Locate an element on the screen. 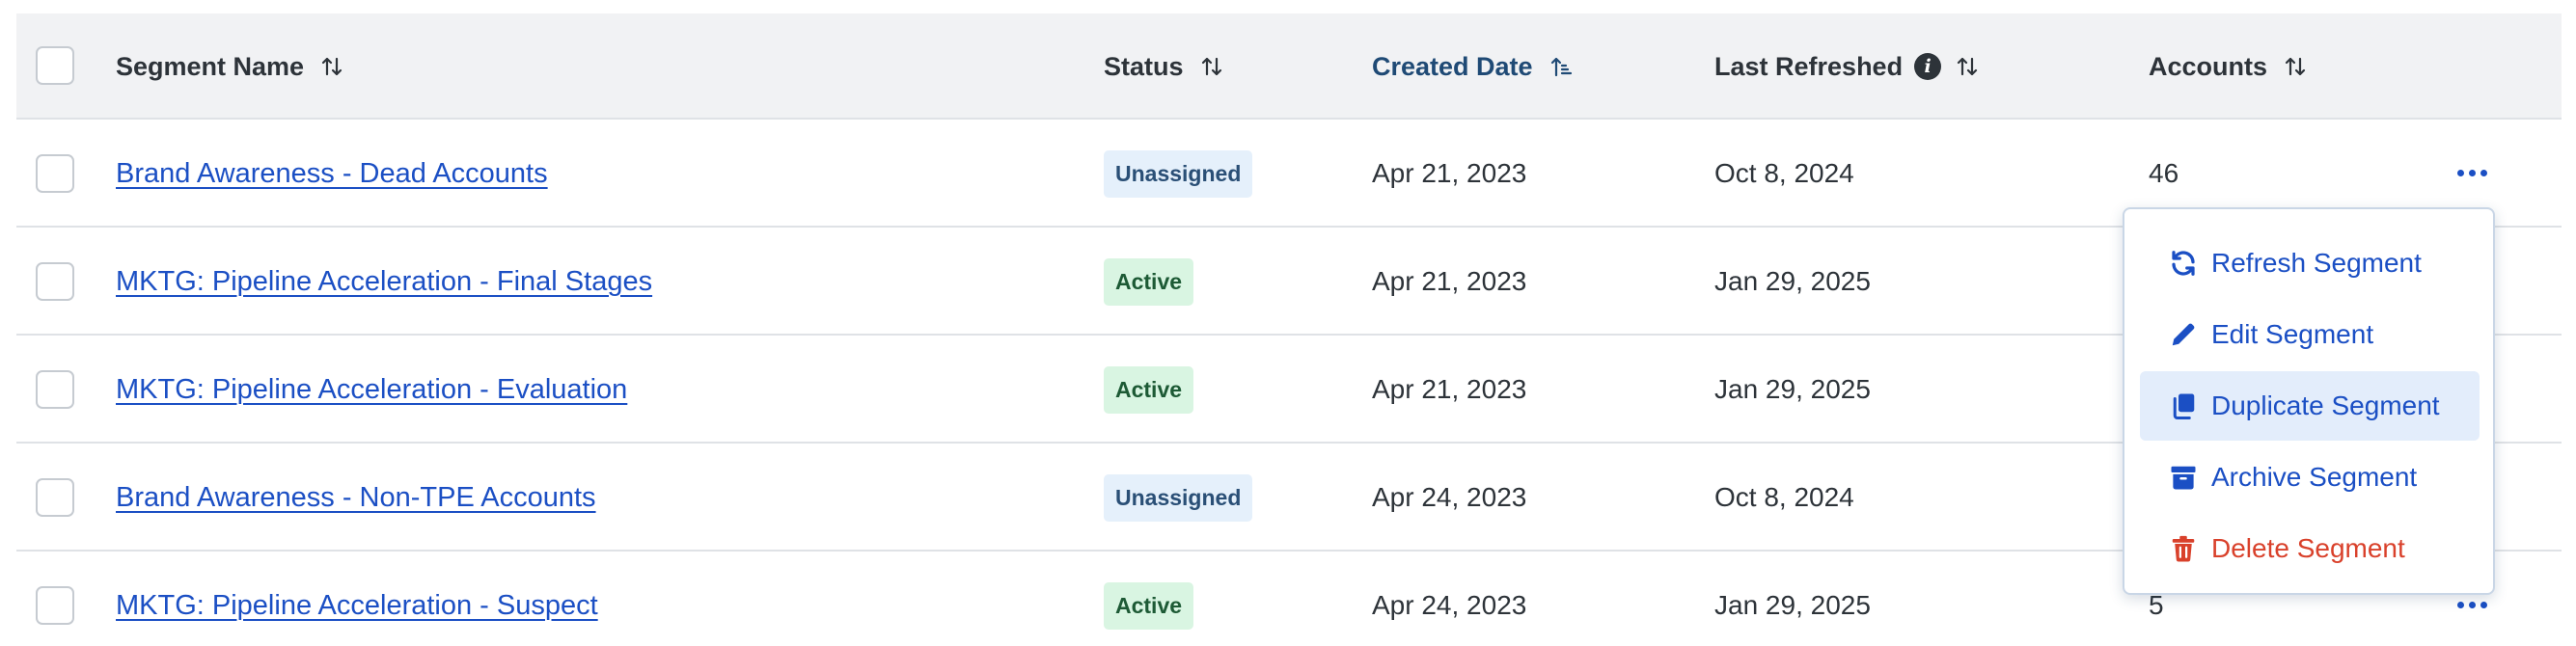 The image size is (2576, 646). column-header-status: Status is located at coordinates (1163, 66).